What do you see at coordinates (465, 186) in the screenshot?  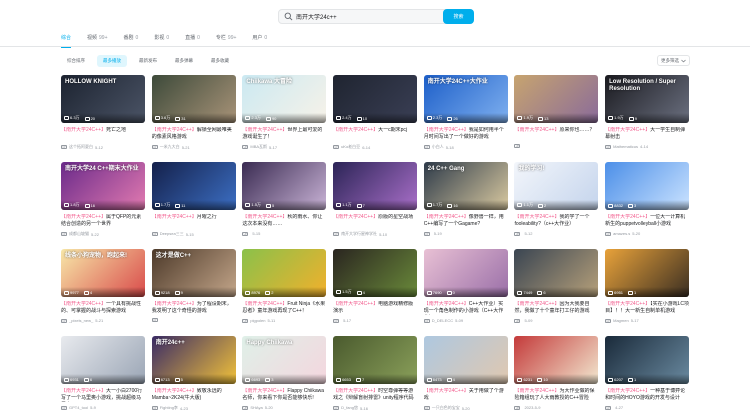 I see `video-thumbnail: 24 C++ Gang 1.7万 16` at bounding box center [465, 186].